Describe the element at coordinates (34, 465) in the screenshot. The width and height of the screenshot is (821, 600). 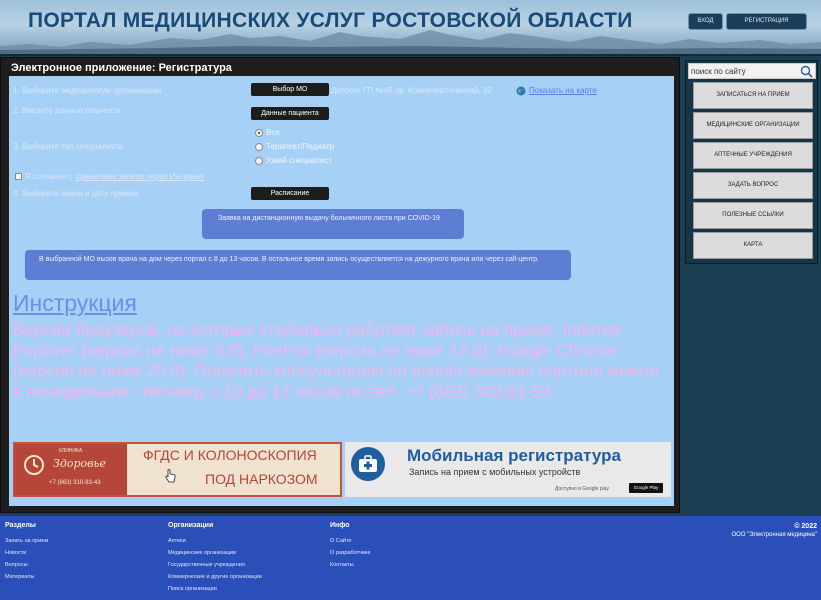
I see `clock-icon` at that location.